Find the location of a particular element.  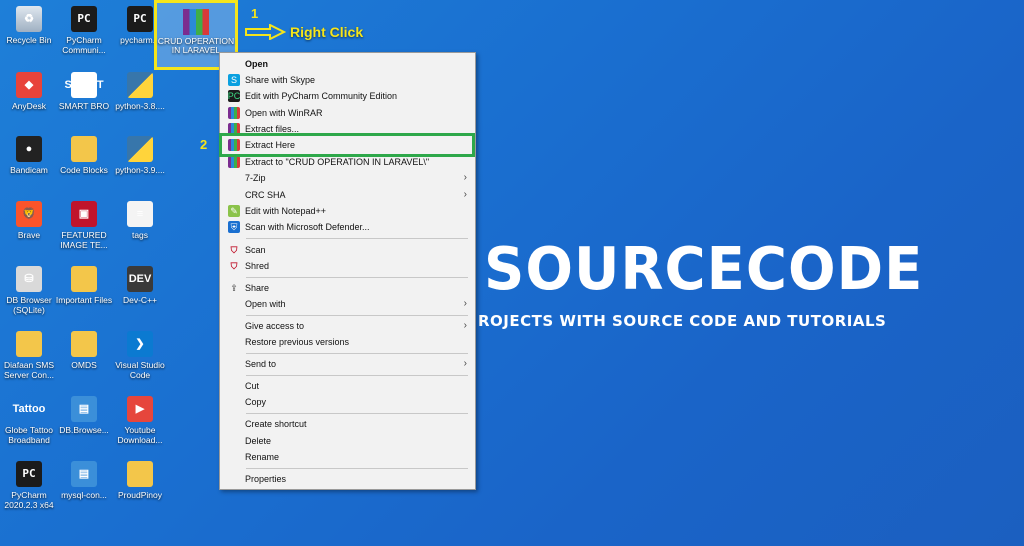

skype-icon: S is located at coordinates (234, 80).